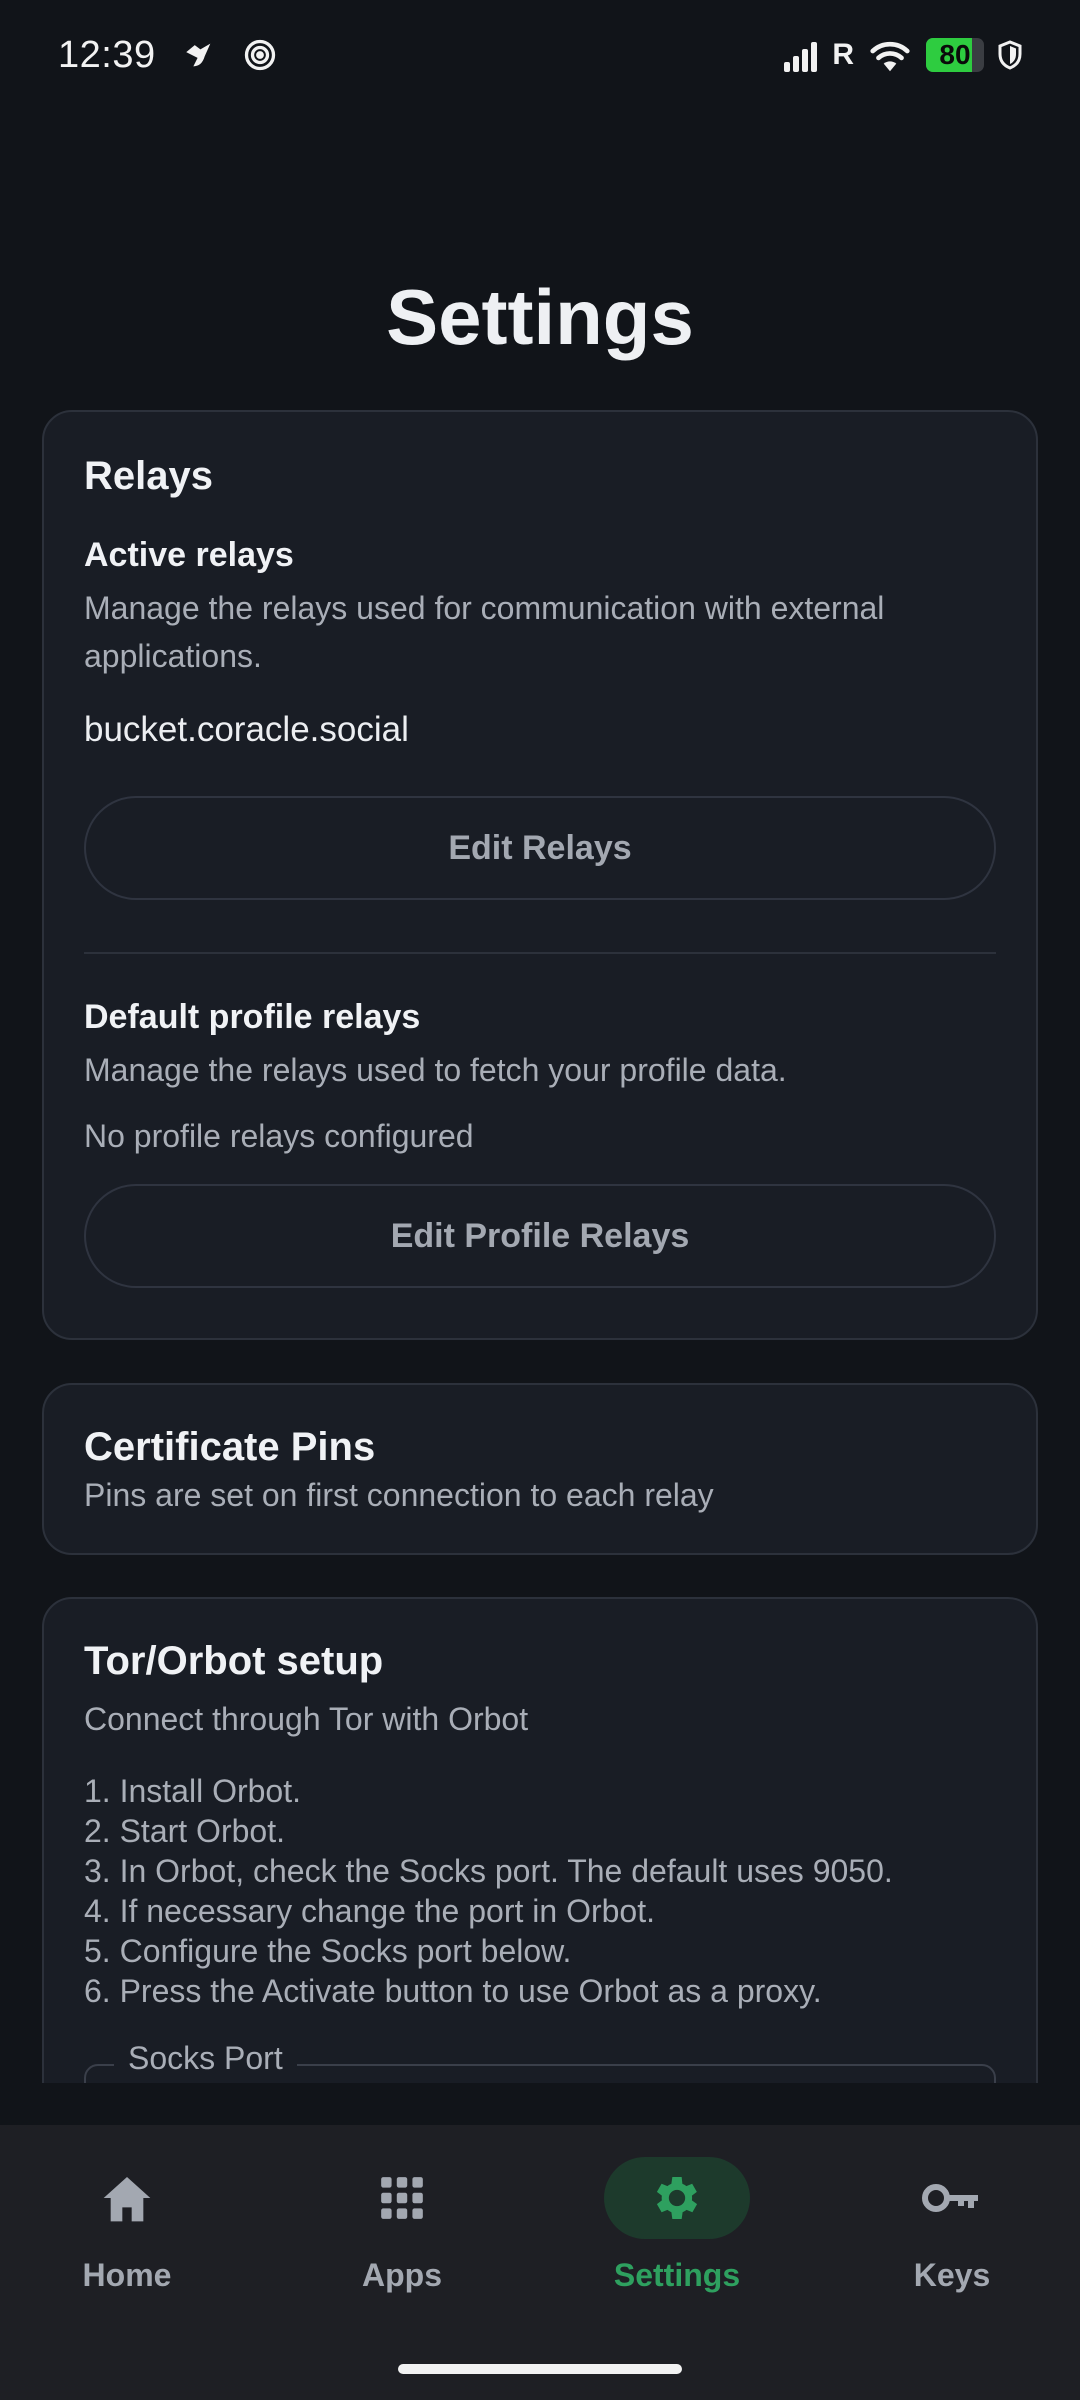 The width and height of the screenshot is (1080, 2400). What do you see at coordinates (540, 2262) in the screenshot?
I see `bottom-navigation: Home Apps Settings Keys` at bounding box center [540, 2262].